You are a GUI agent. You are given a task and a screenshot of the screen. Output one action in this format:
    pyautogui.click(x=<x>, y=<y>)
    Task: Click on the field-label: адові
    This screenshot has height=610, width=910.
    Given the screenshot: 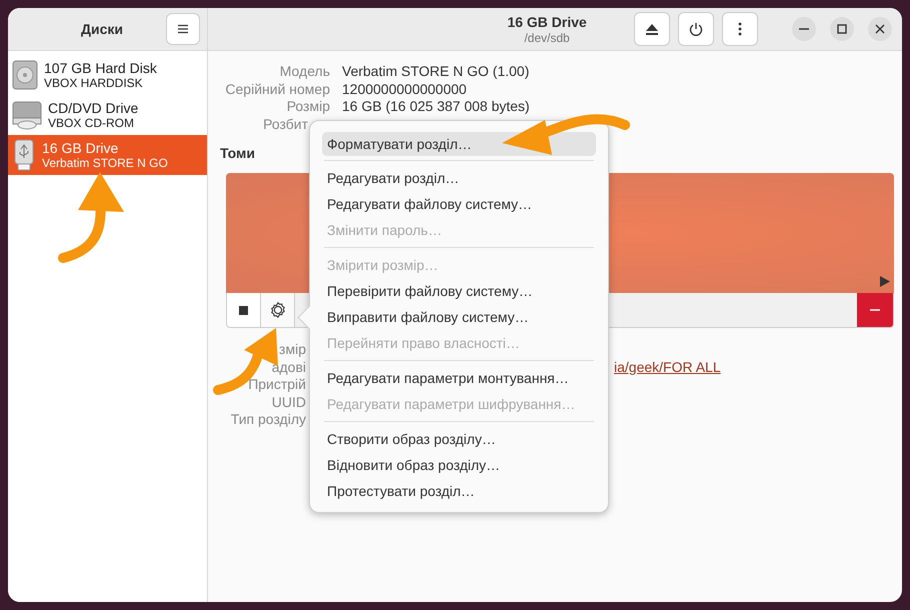 What is the action you would take?
    pyautogui.click(x=288, y=367)
    